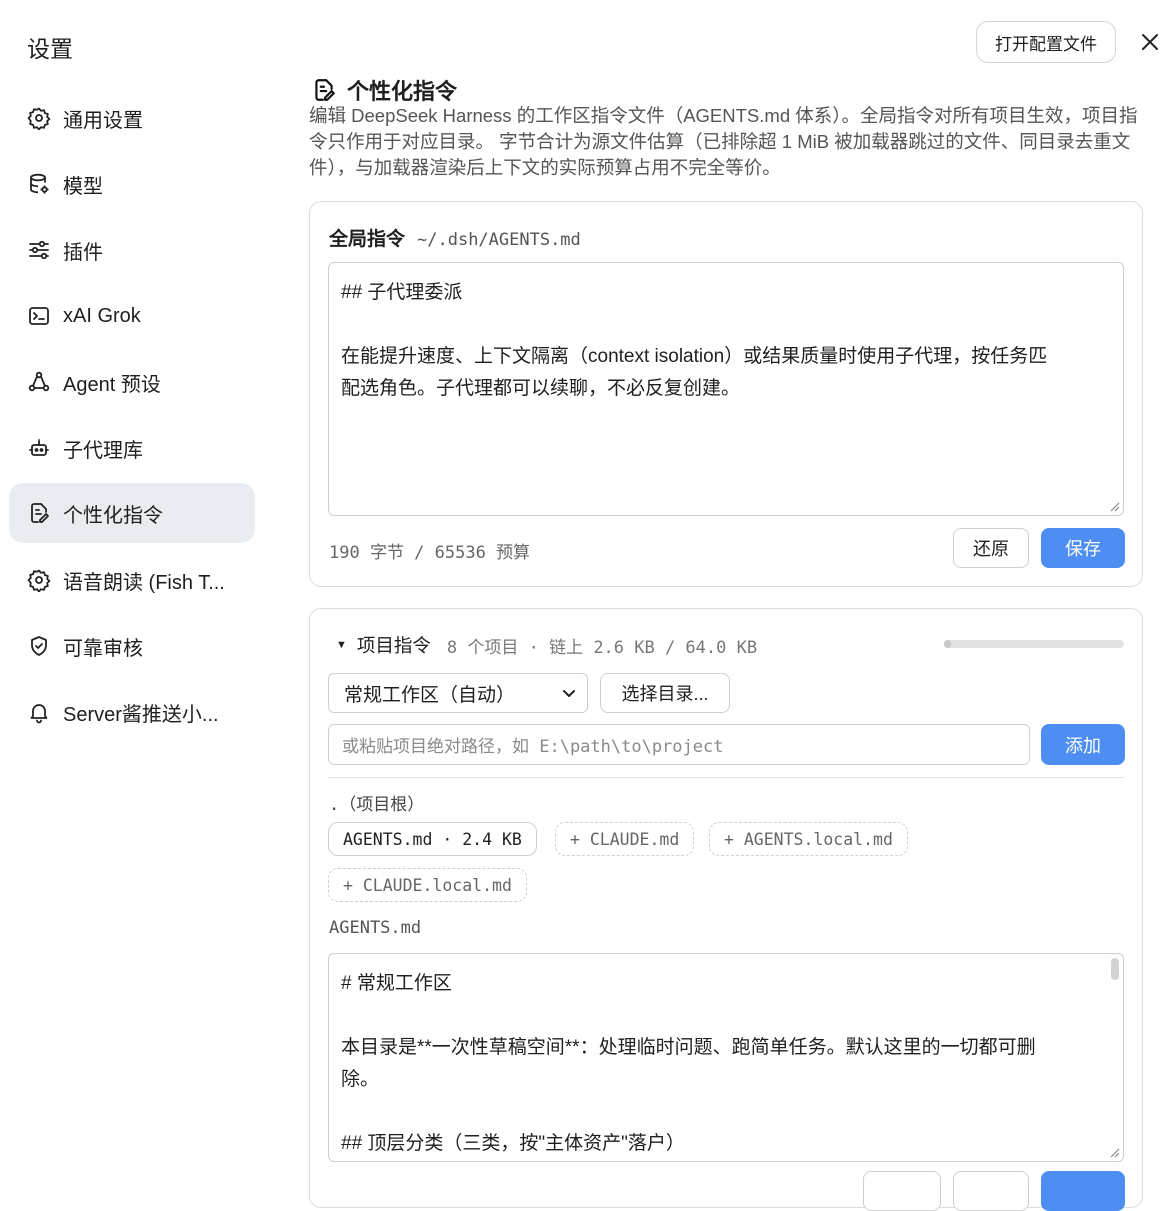  Describe the element at coordinates (1083, 548) in the screenshot. I see `save-button: 保存` at that location.